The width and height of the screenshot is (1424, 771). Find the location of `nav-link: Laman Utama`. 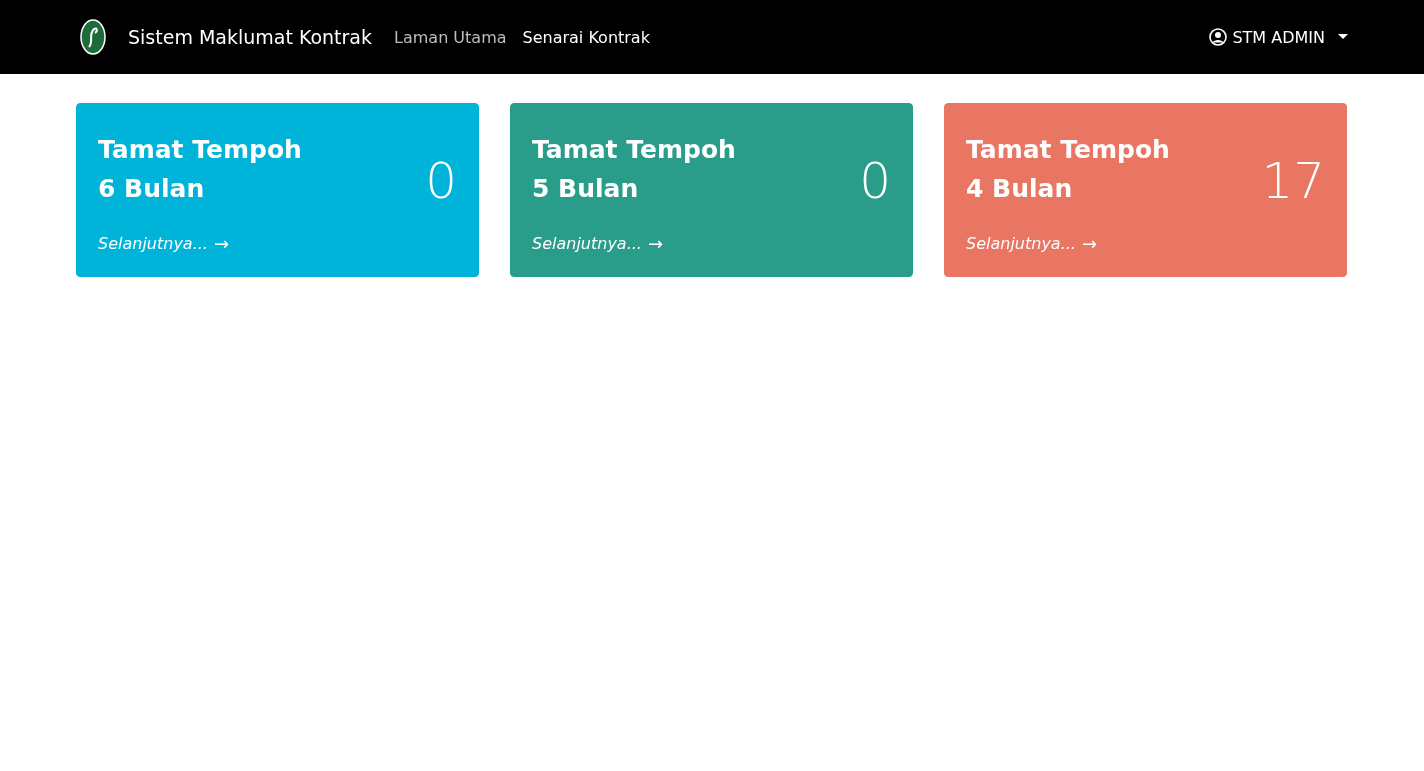

nav-link: Laman Utama is located at coordinates (450, 37).